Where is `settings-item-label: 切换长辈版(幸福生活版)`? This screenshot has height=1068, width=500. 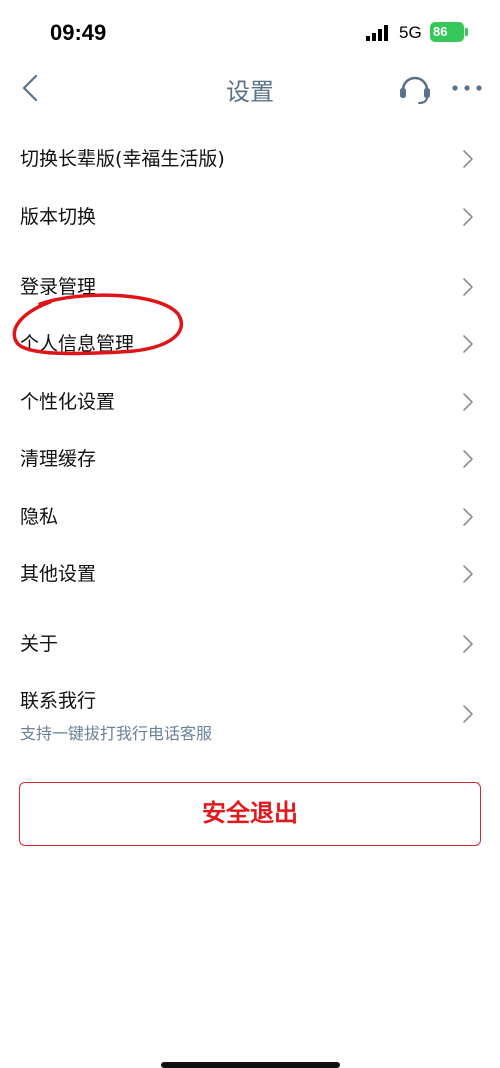 settings-item-label: 切换长辈版(幸福生活版) is located at coordinates (122, 159).